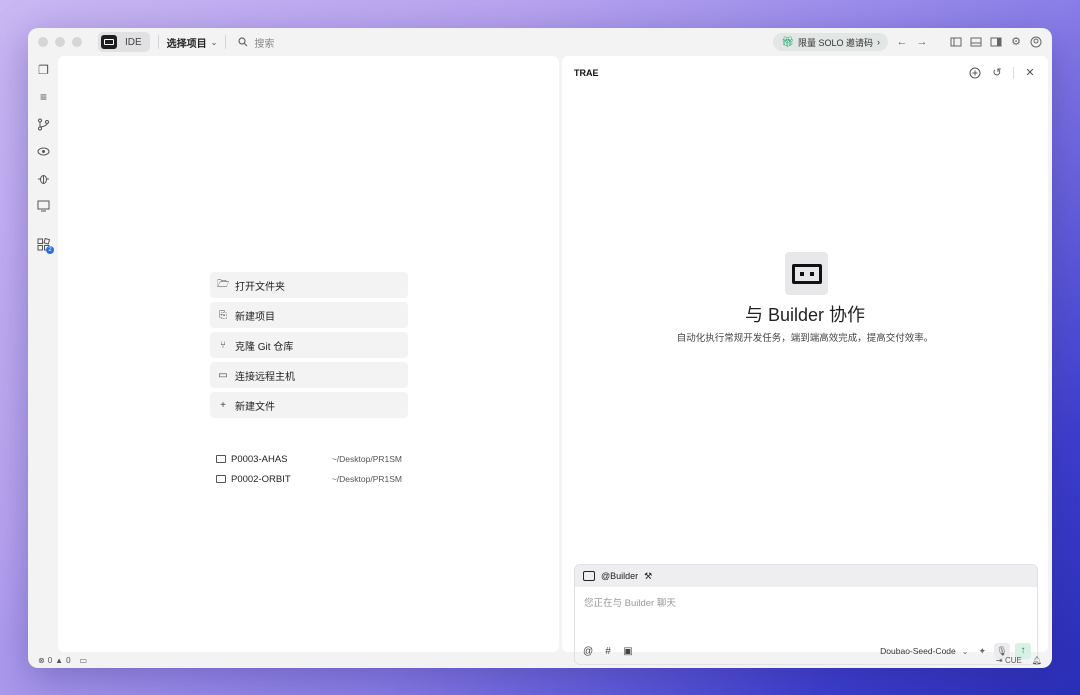 The image size is (1080, 695). I want to click on search-icon, so click(243, 42).